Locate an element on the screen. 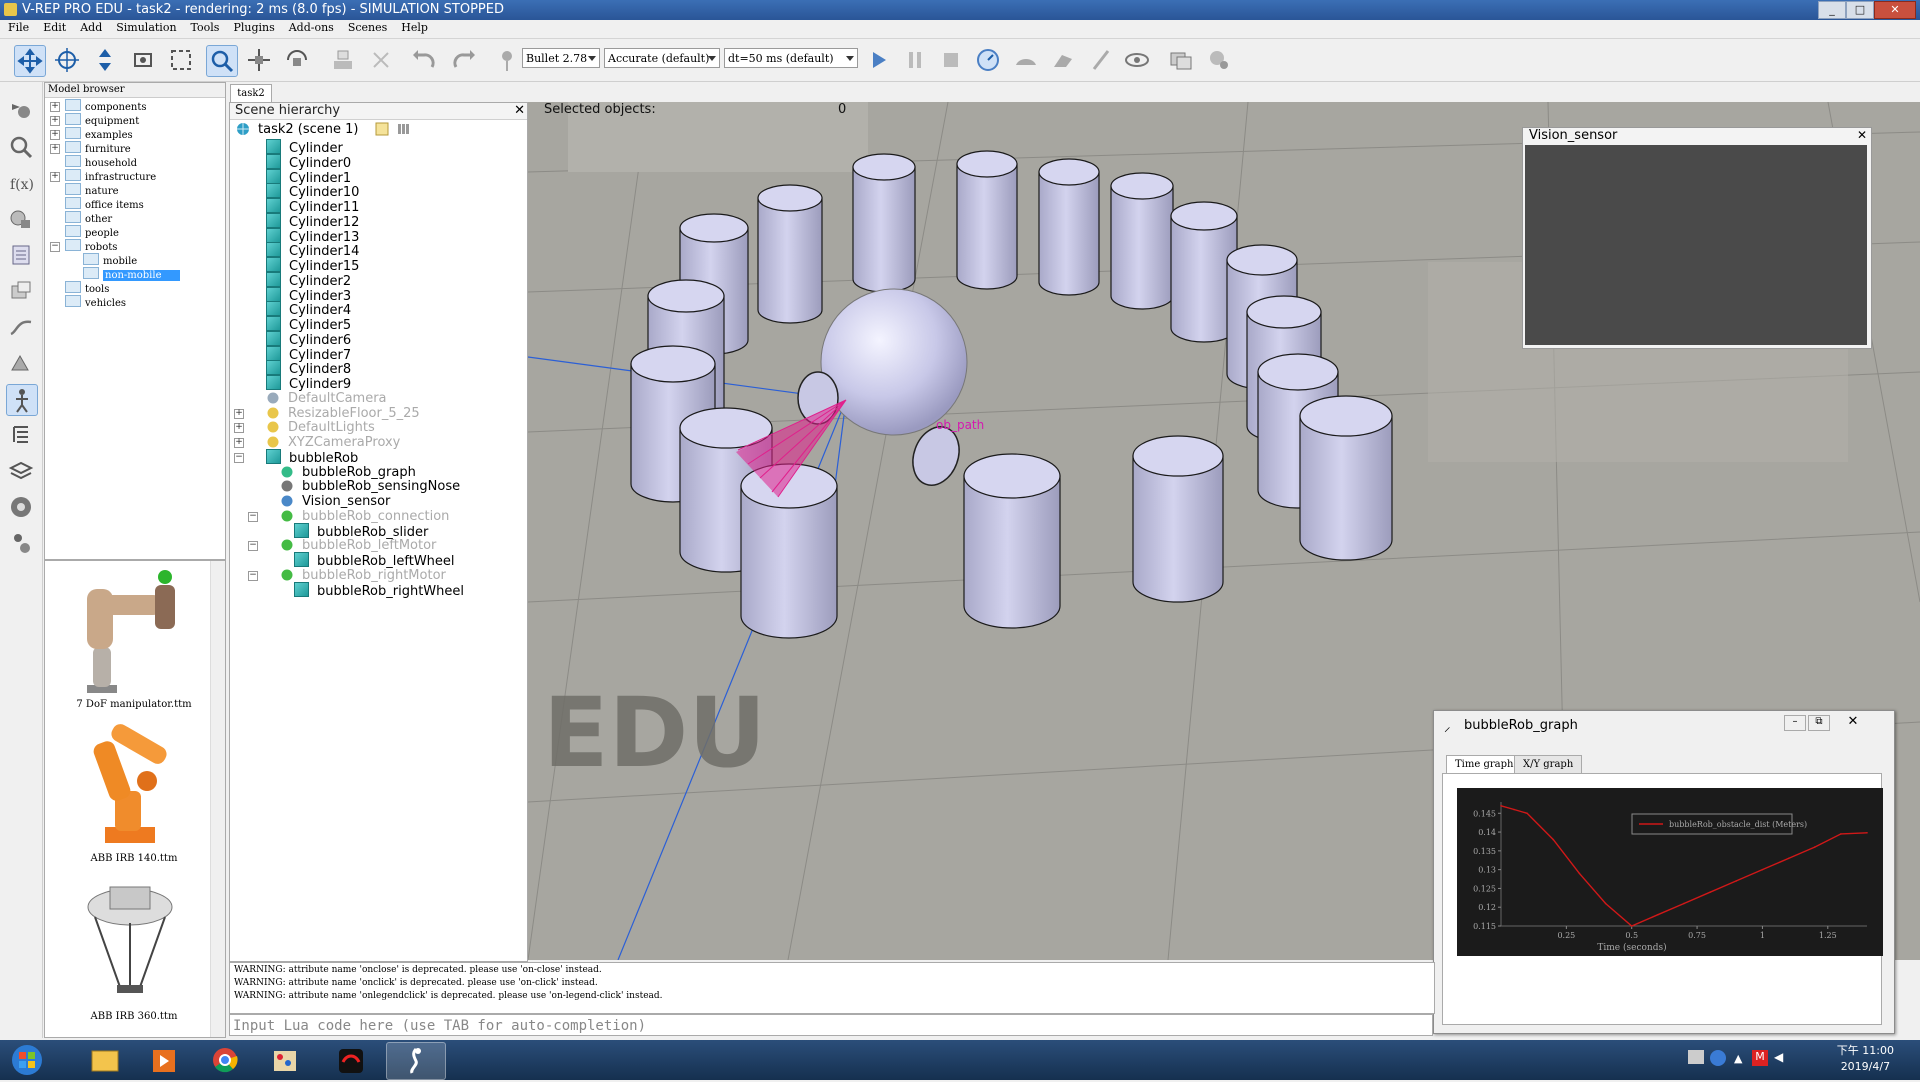  model-folder-item: robots is located at coordinates (91, 246).